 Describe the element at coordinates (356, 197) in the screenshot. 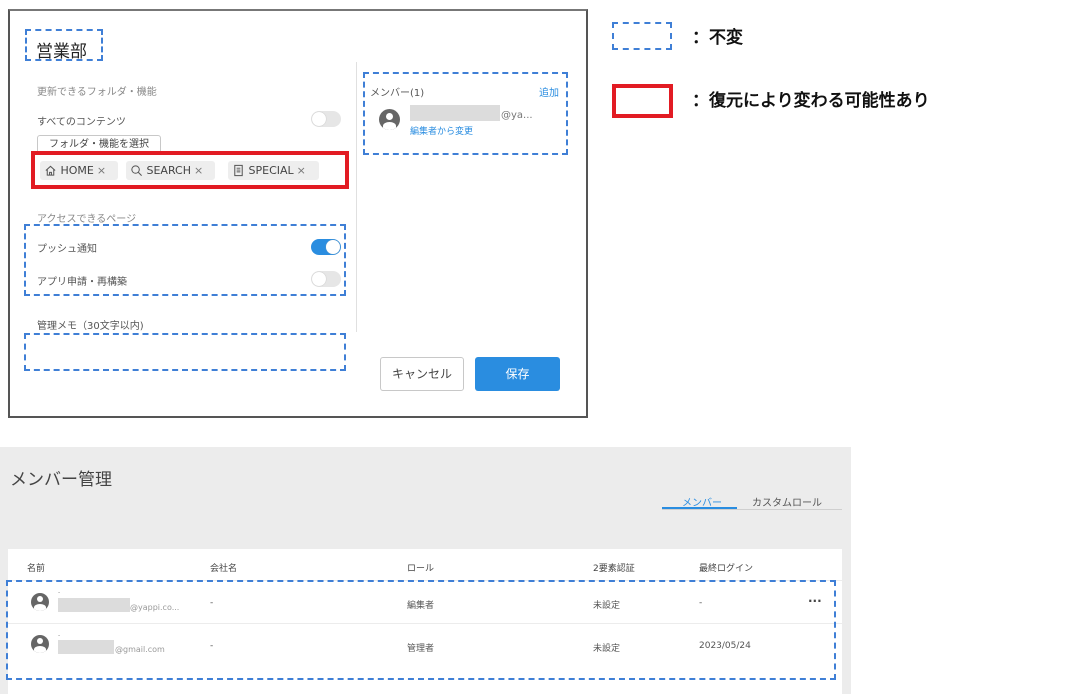

I see `dialog-divider` at that location.